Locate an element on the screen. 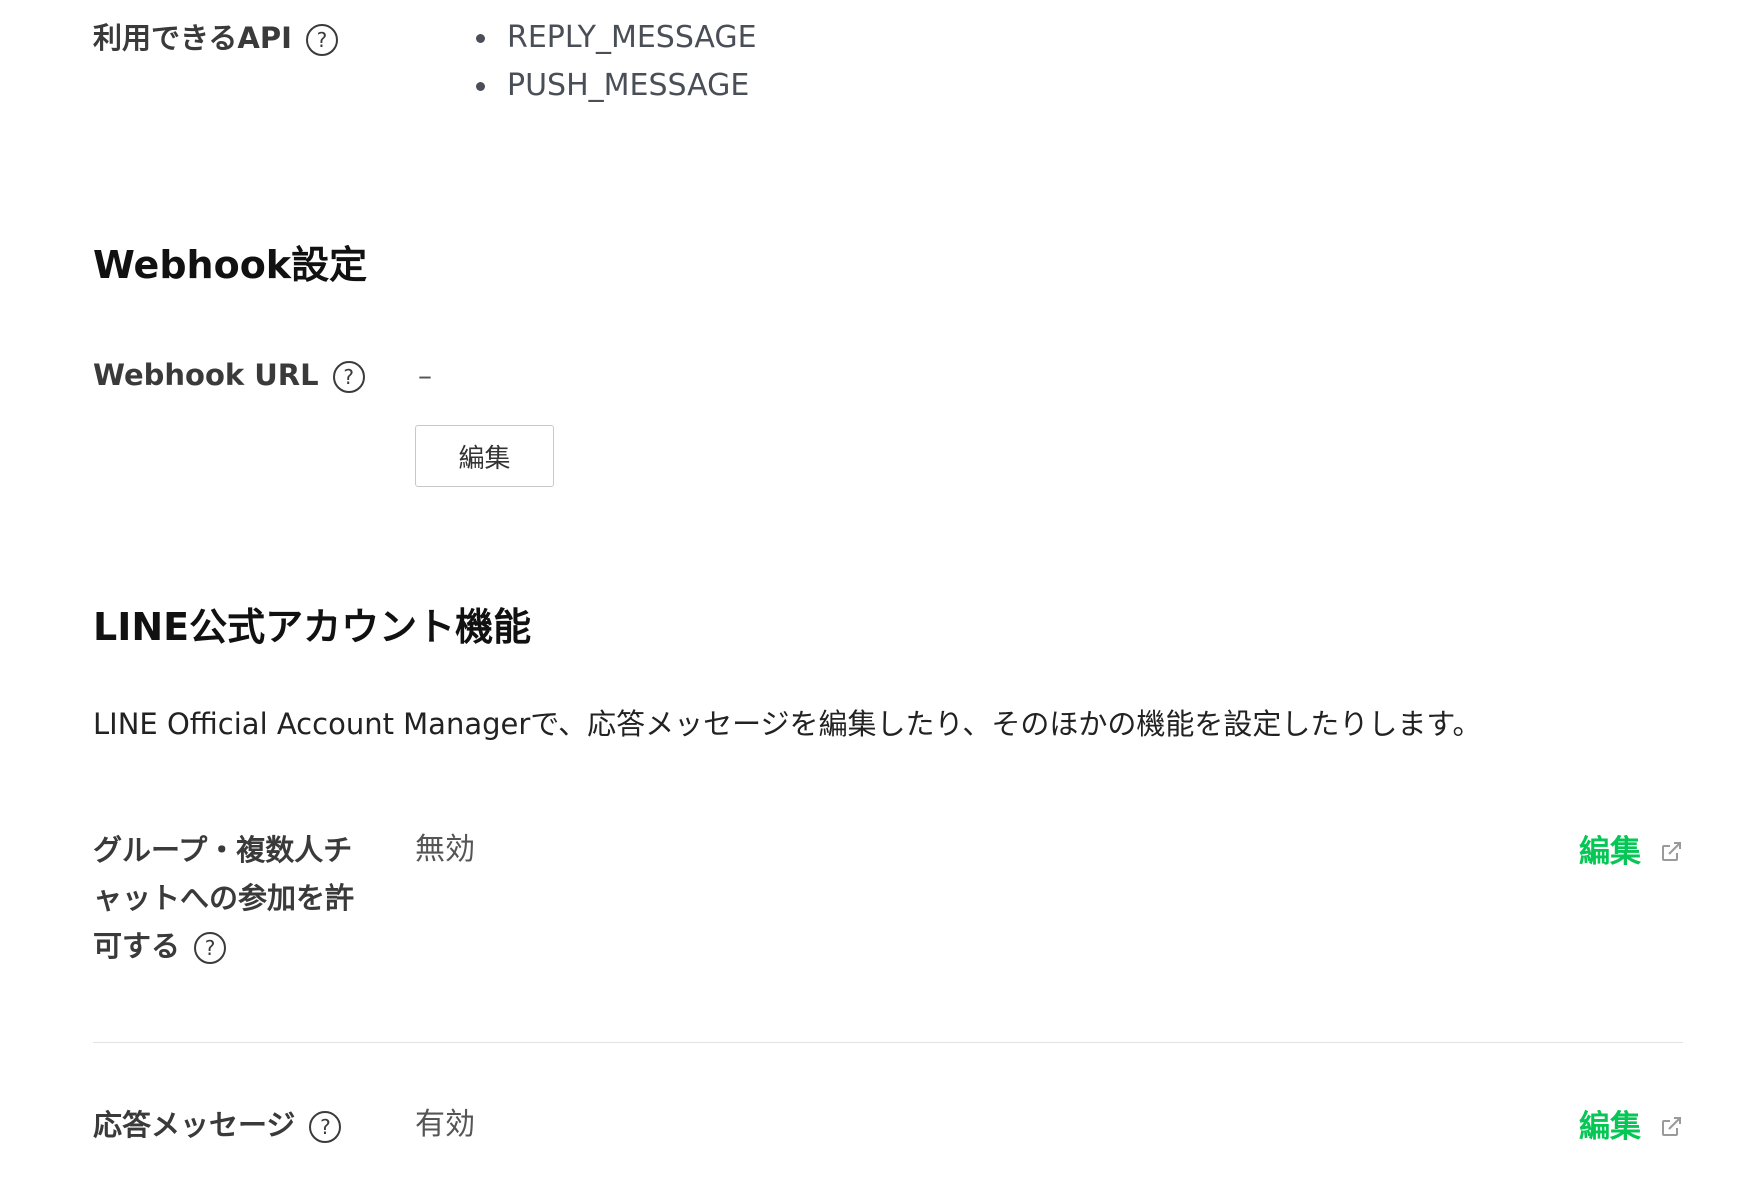  api-list-item: REPLY_MESSAGE is located at coordinates (615, 38).